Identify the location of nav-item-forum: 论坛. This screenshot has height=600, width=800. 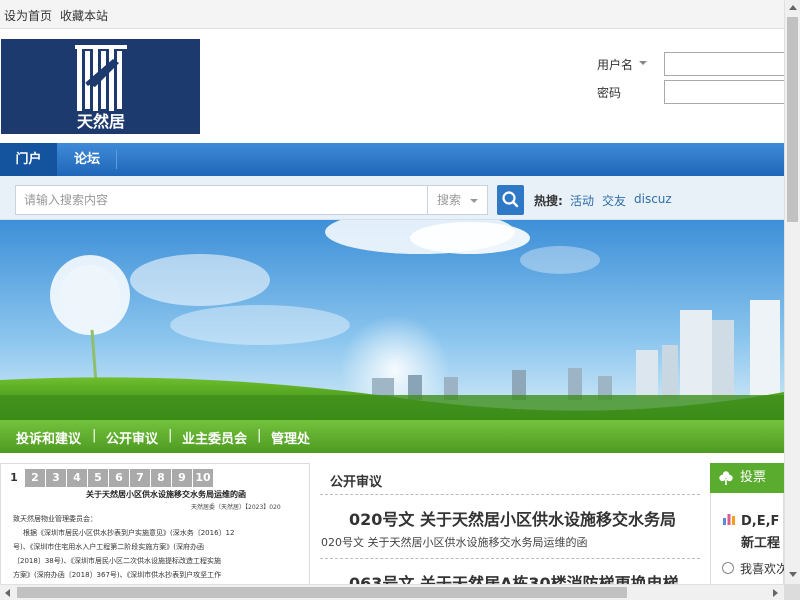
(87, 159).